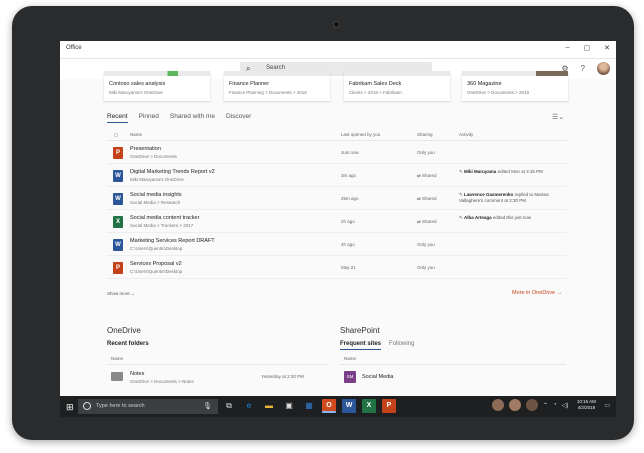  What do you see at coordinates (586, 407) in the screenshot?
I see `clock-date: 4/2/2018` at bounding box center [586, 407].